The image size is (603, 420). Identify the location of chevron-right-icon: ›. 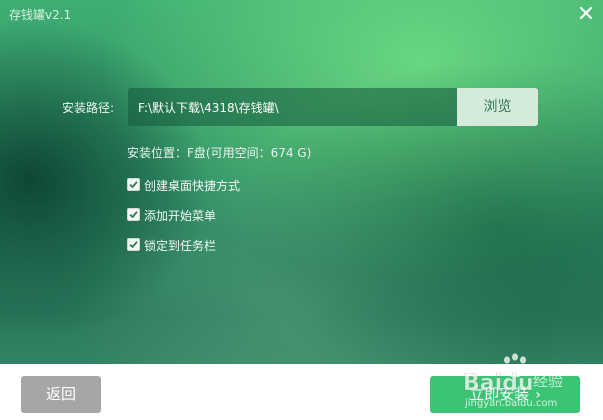
(538, 395).